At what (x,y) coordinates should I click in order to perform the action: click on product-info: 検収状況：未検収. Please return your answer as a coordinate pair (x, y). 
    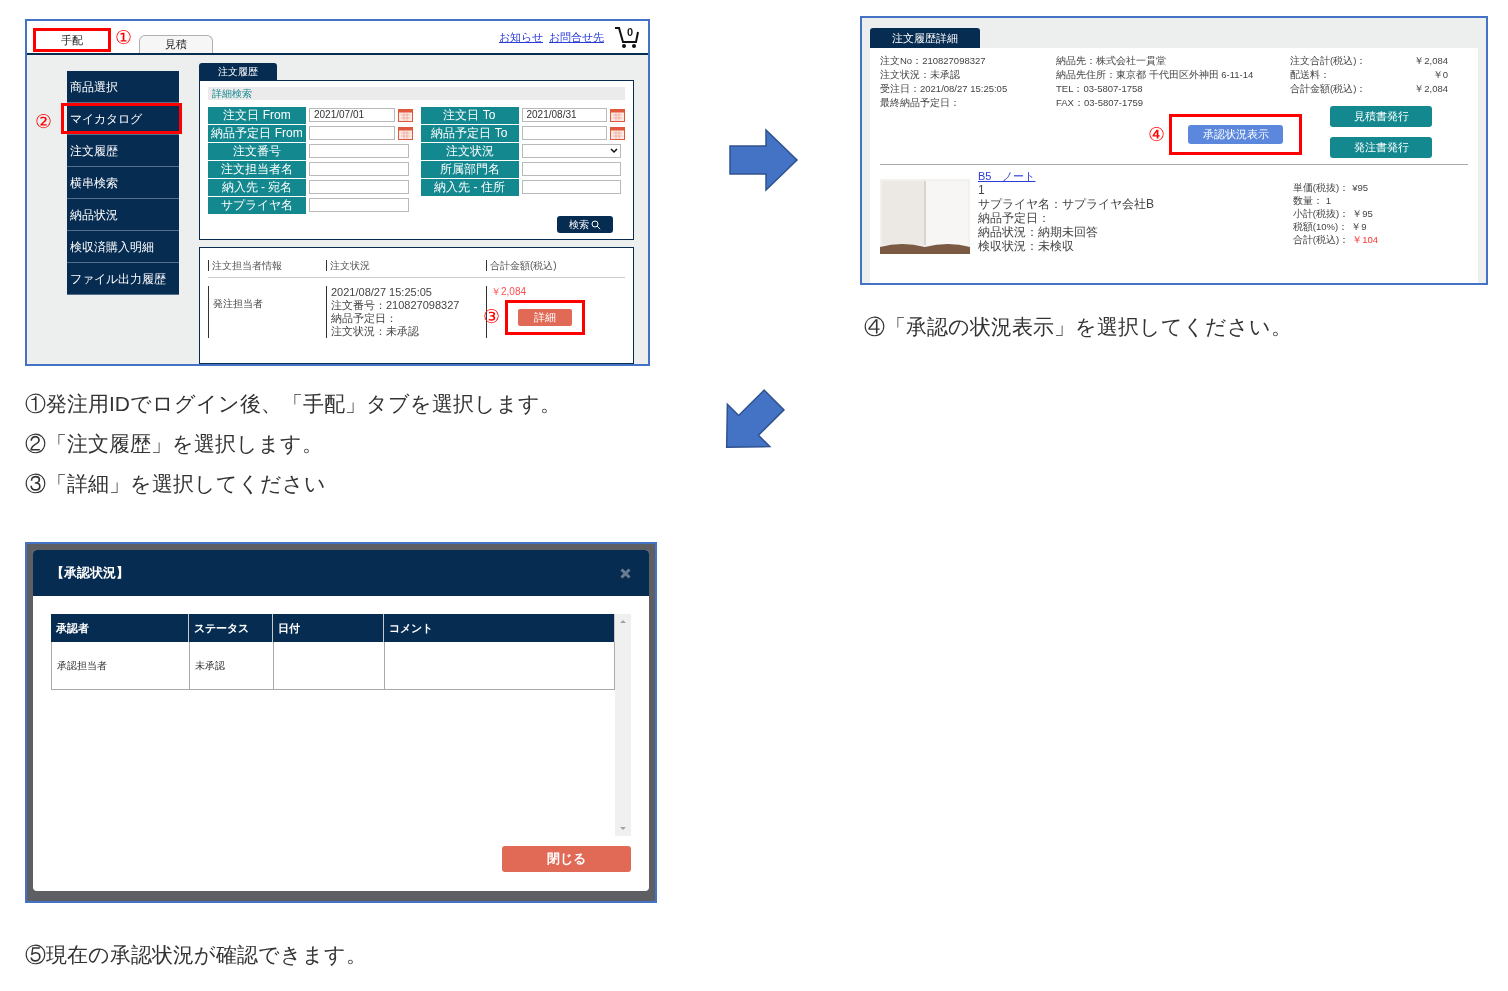
    Looking at the image, I should click on (1026, 246).